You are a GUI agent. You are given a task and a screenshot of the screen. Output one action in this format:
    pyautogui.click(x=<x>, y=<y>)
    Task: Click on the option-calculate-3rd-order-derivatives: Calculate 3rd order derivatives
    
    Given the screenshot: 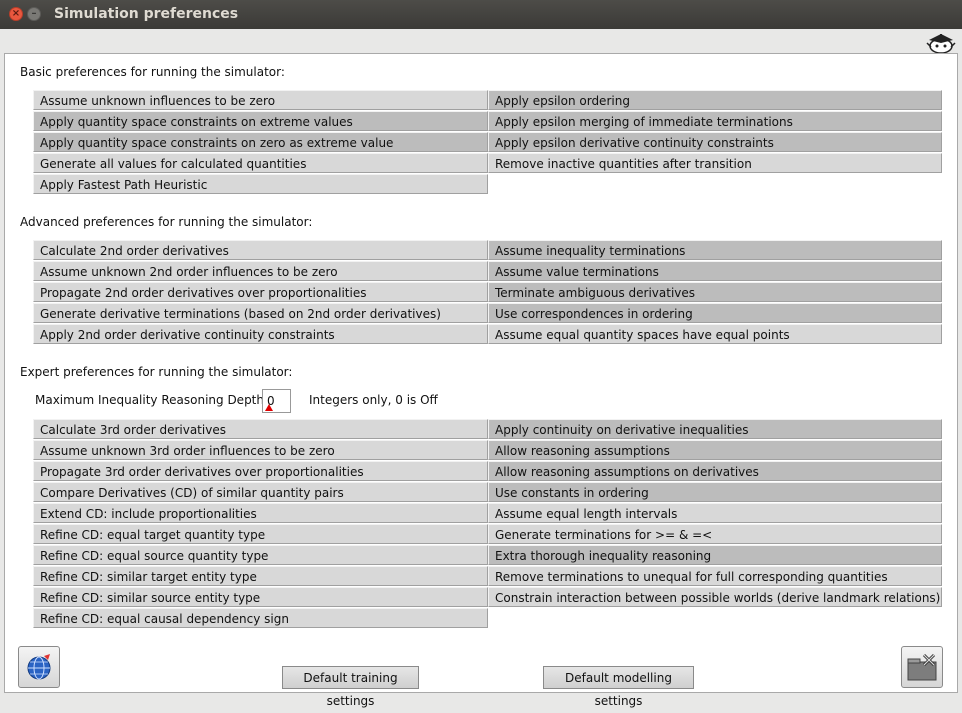 What is the action you would take?
    pyautogui.click(x=260, y=429)
    